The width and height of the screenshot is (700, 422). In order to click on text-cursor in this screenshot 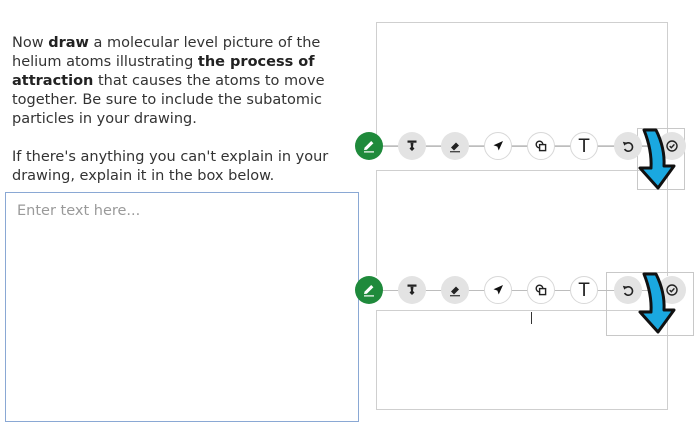, I will do `click(531, 318)`.